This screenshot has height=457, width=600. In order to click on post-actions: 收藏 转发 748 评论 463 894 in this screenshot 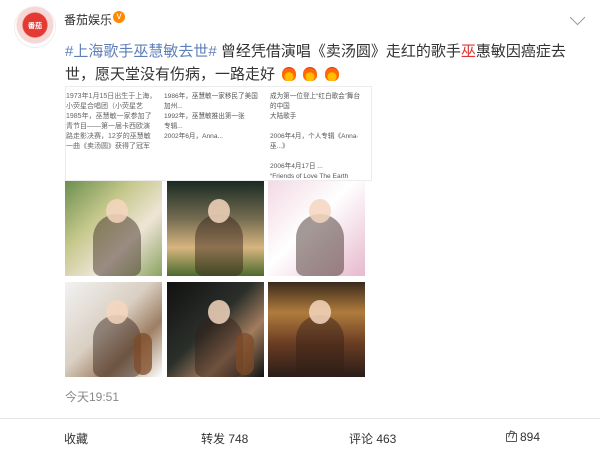, I will do `click(300, 437)`.